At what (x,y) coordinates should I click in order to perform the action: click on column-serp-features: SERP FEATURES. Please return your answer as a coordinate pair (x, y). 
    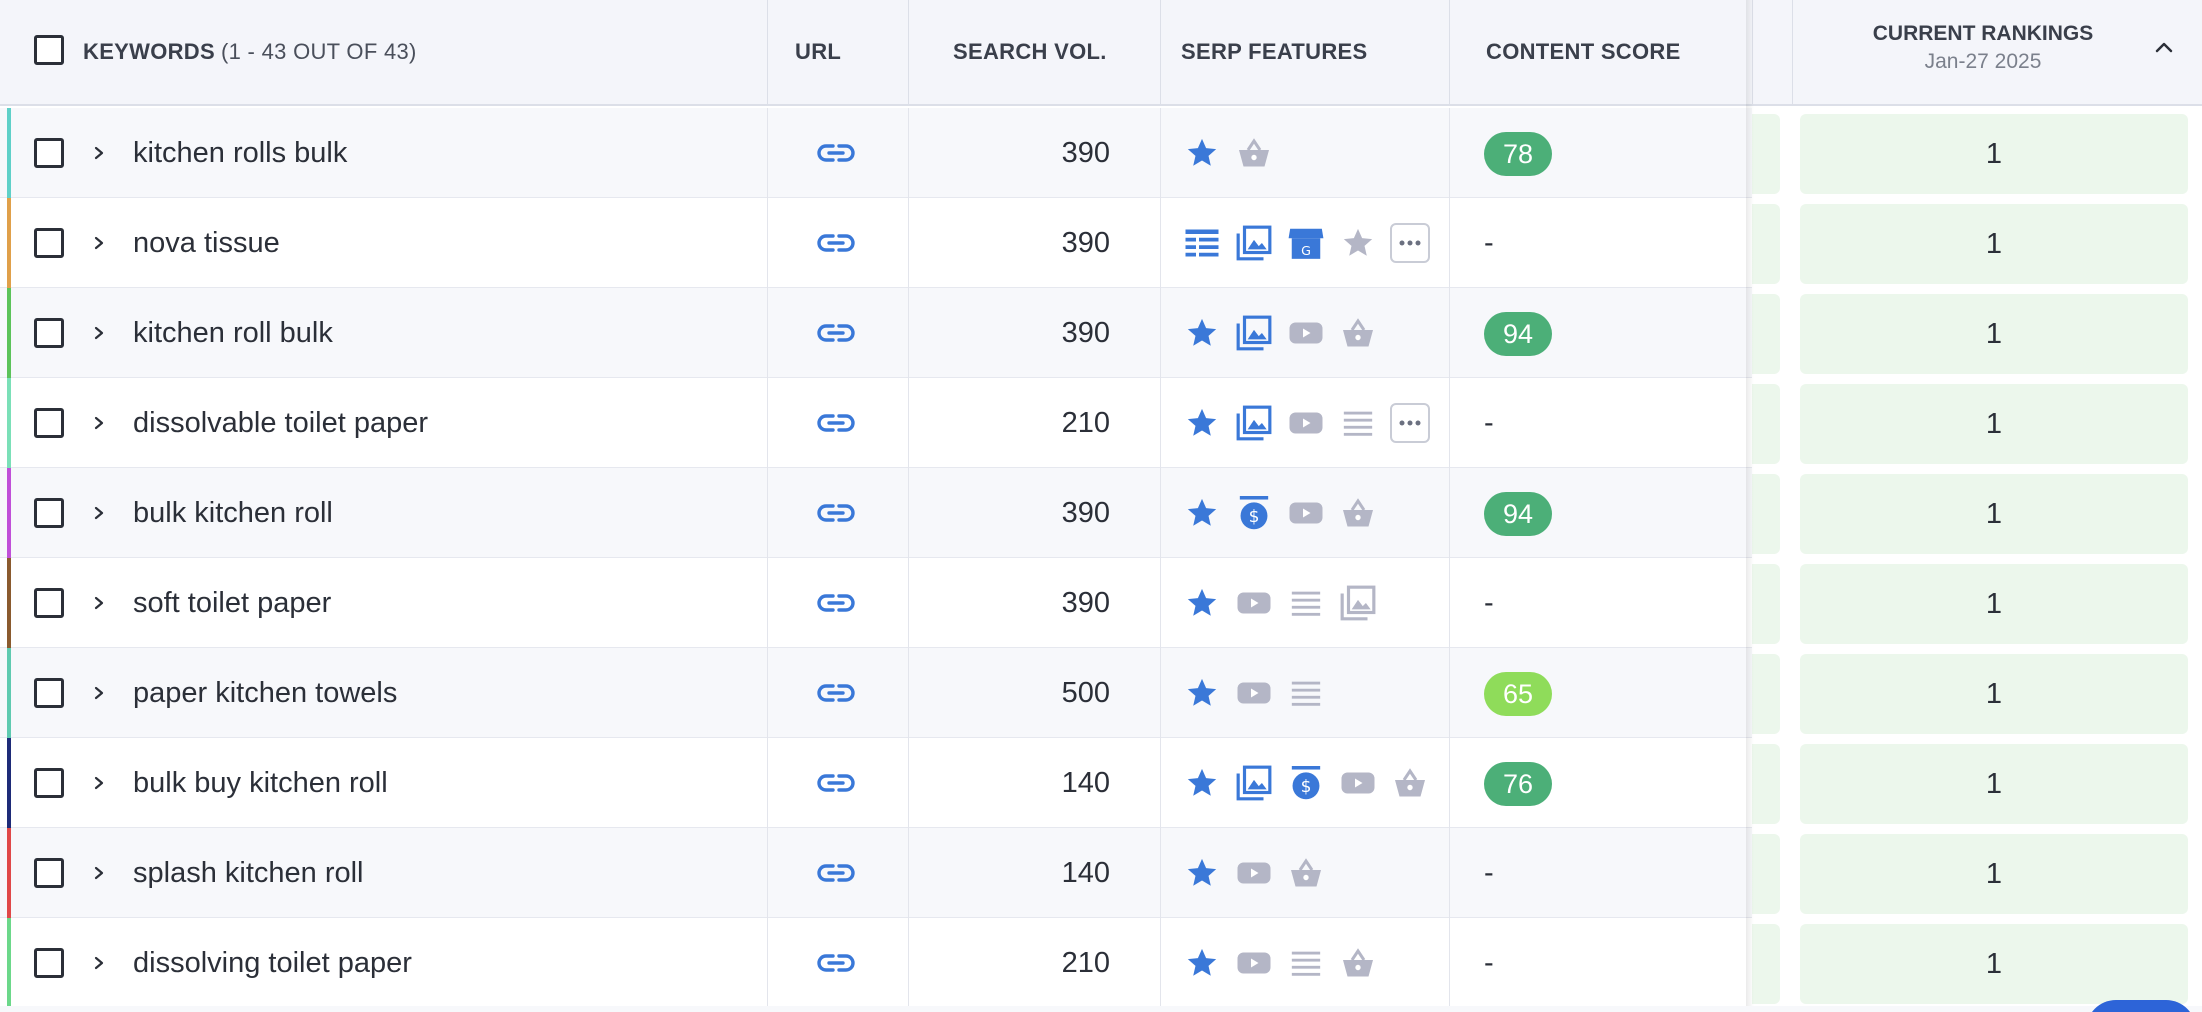
    Looking at the image, I should click on (1274, 52).